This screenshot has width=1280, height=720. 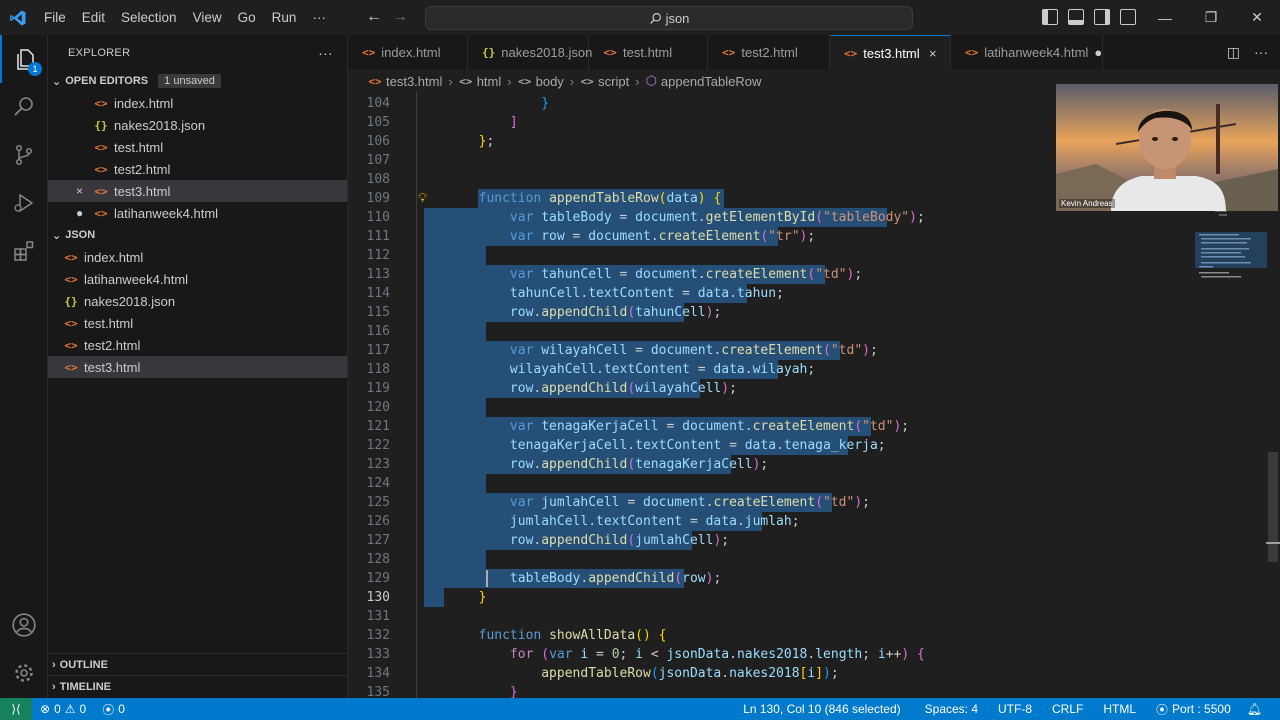 I want to click on toggle-panel-icon, so click(x=1076, y=17).